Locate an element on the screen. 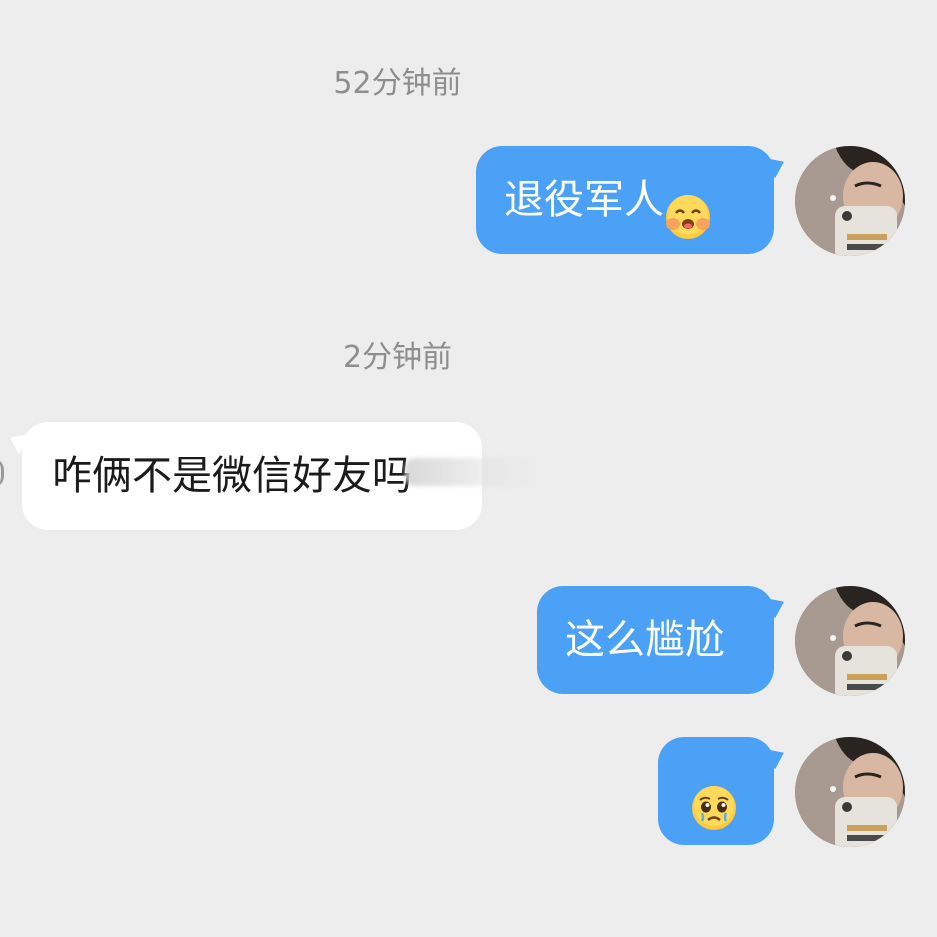 This screenshot has width=937, height=937. message-timestamp: 52分钟前 is located at coordinates (397, 83).